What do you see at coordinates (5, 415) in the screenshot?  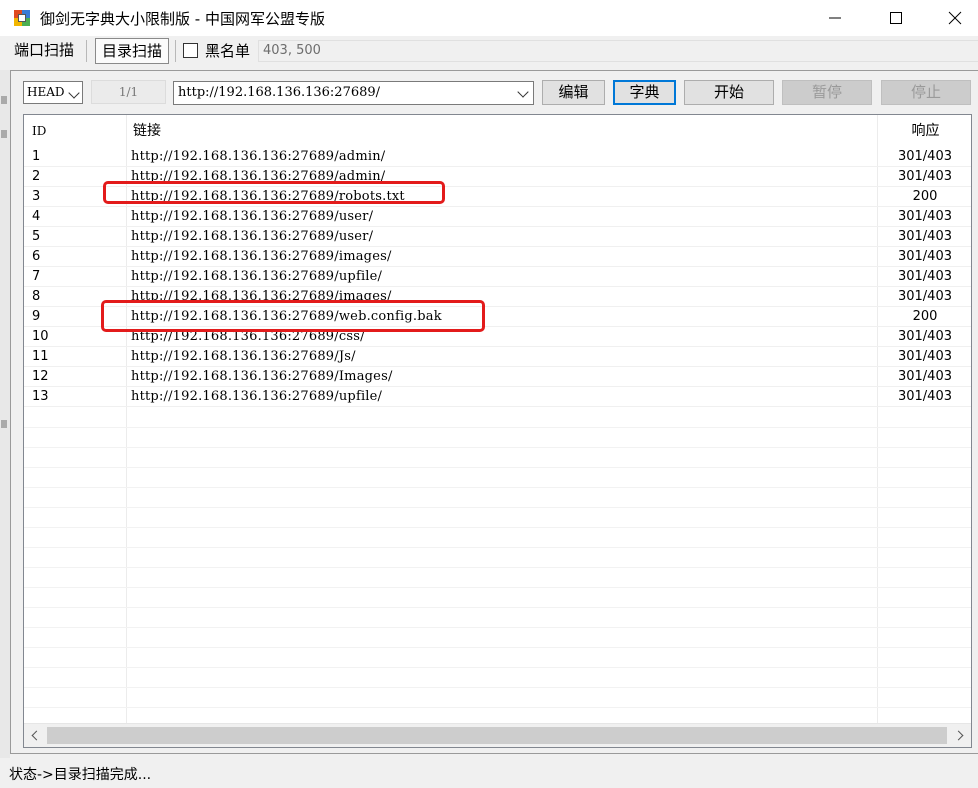 I see `left-edge` at bounding box center [5, 415].